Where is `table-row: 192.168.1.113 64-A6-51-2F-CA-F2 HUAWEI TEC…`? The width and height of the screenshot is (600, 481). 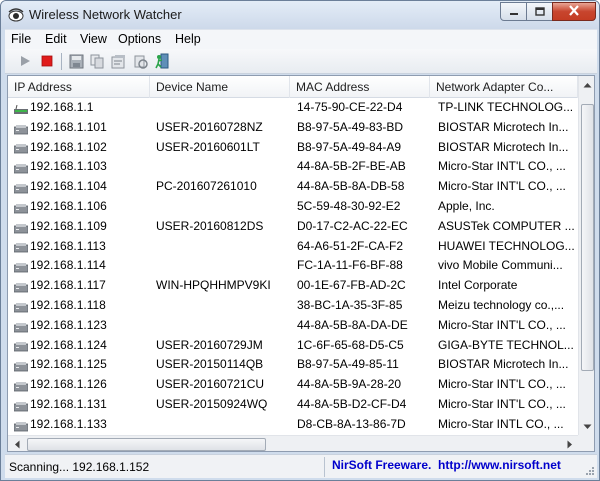 table-row: 192.168.1.113 64-A6-51-2F-CA-F2 HUAWEI TEC… is located at coordinates (293, 247).